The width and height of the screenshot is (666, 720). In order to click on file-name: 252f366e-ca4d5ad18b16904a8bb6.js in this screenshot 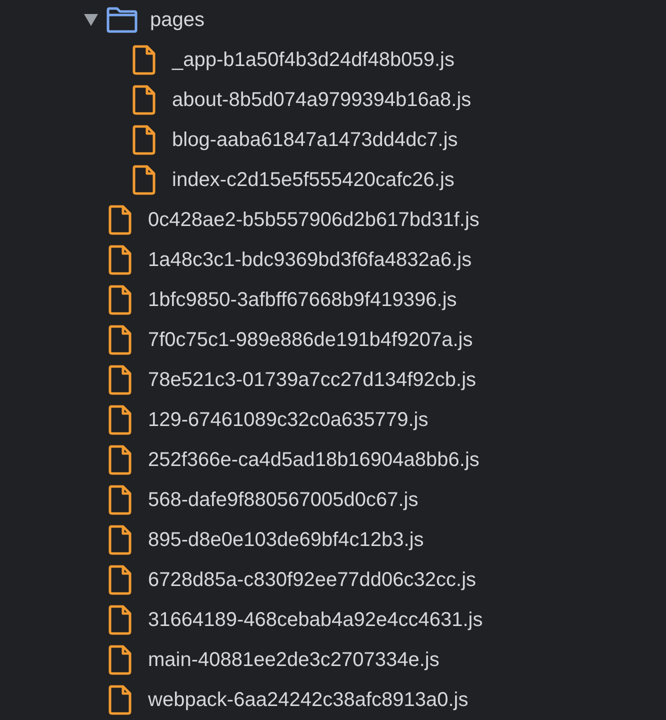, I will do `click(314, 460)`.